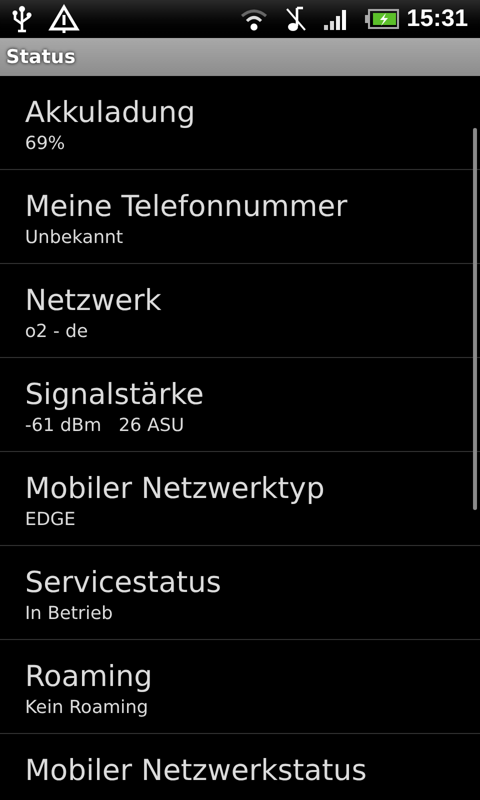  Describe the element at coordinates (253, 19) in the screenshot. I see `wifi-icon` at that location.